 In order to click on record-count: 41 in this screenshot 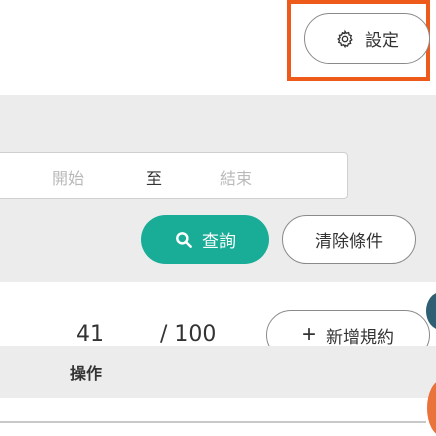, I will do `click(90, 334)`.